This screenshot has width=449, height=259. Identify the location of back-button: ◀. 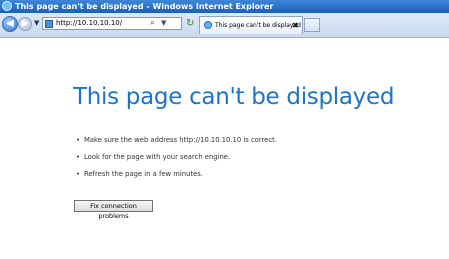
(10, 24).